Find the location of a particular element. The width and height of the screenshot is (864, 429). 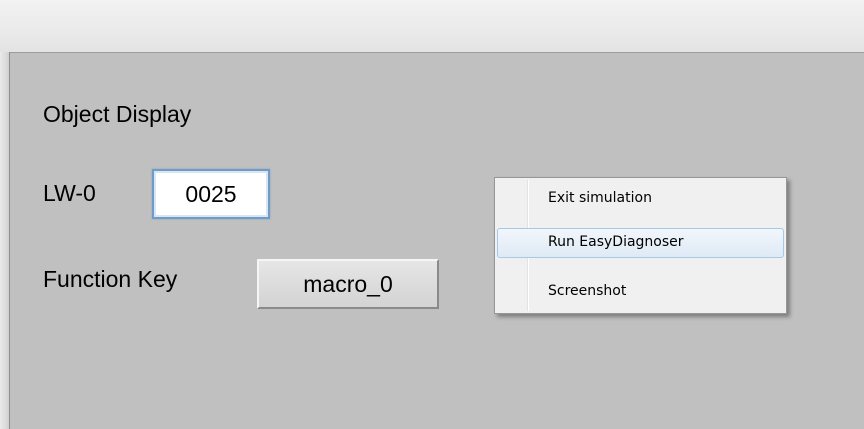

window-frame-left is located at coordinates (5, 240).